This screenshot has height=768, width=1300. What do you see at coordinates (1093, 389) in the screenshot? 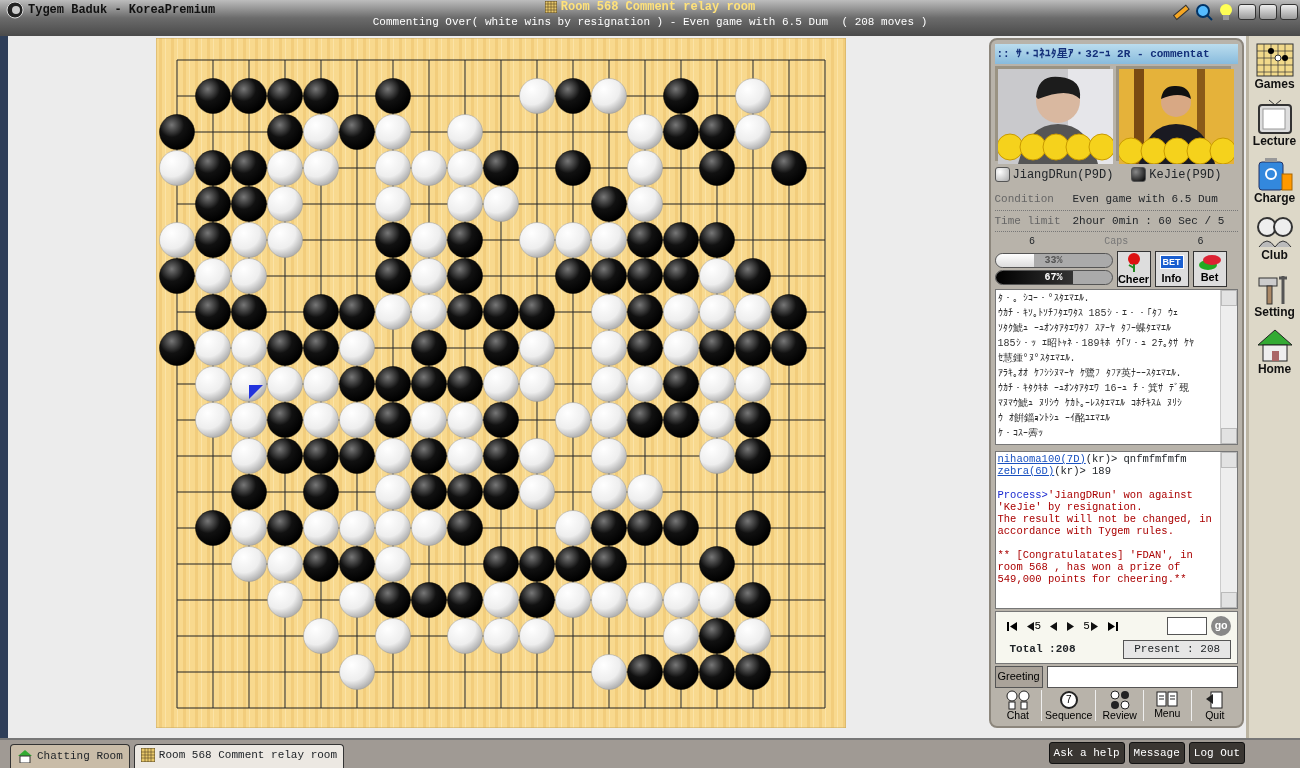
I see `commentary-line: ｳｶﾁ・ｷﾀｸｷﾎ ｰｭｵﾝﾀｱﾀｴﾜ 16ｰｭ ﾁ・箕ｻ ﾃﾞ覡` at bounding box center [1093, 389].